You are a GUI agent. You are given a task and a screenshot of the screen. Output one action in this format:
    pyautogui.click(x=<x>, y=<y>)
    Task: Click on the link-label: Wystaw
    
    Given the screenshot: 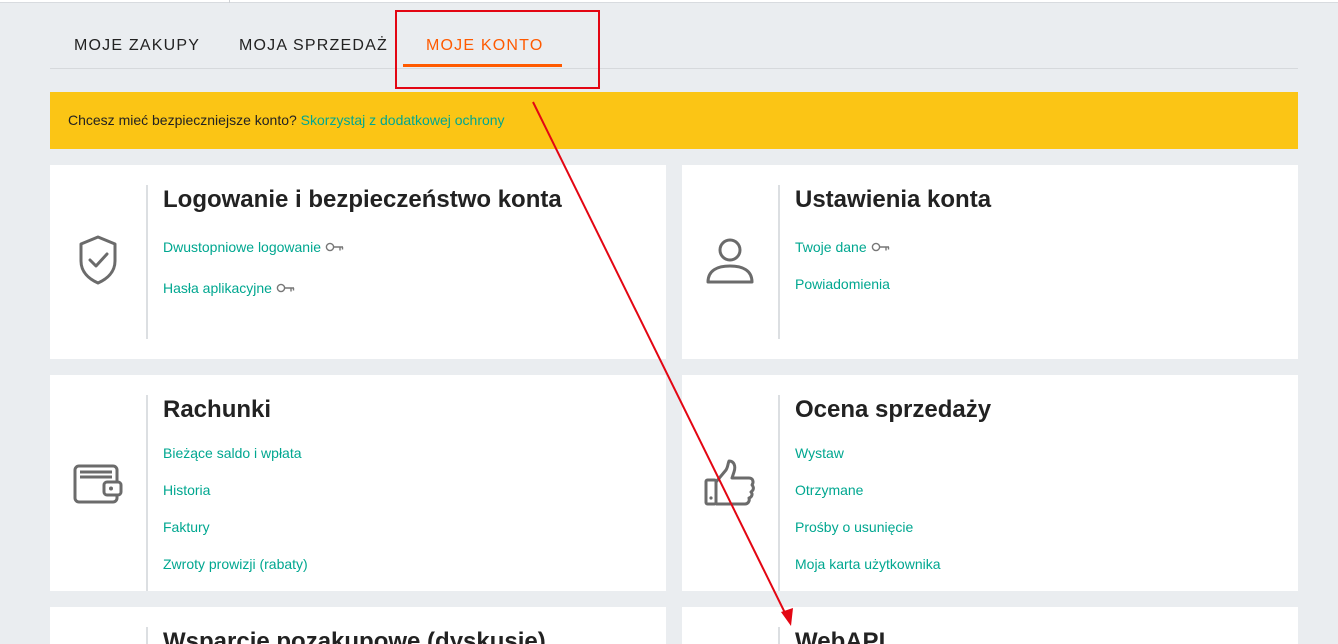 What is the action you would take?
    pyautogui.click(x=819, y=453)
    